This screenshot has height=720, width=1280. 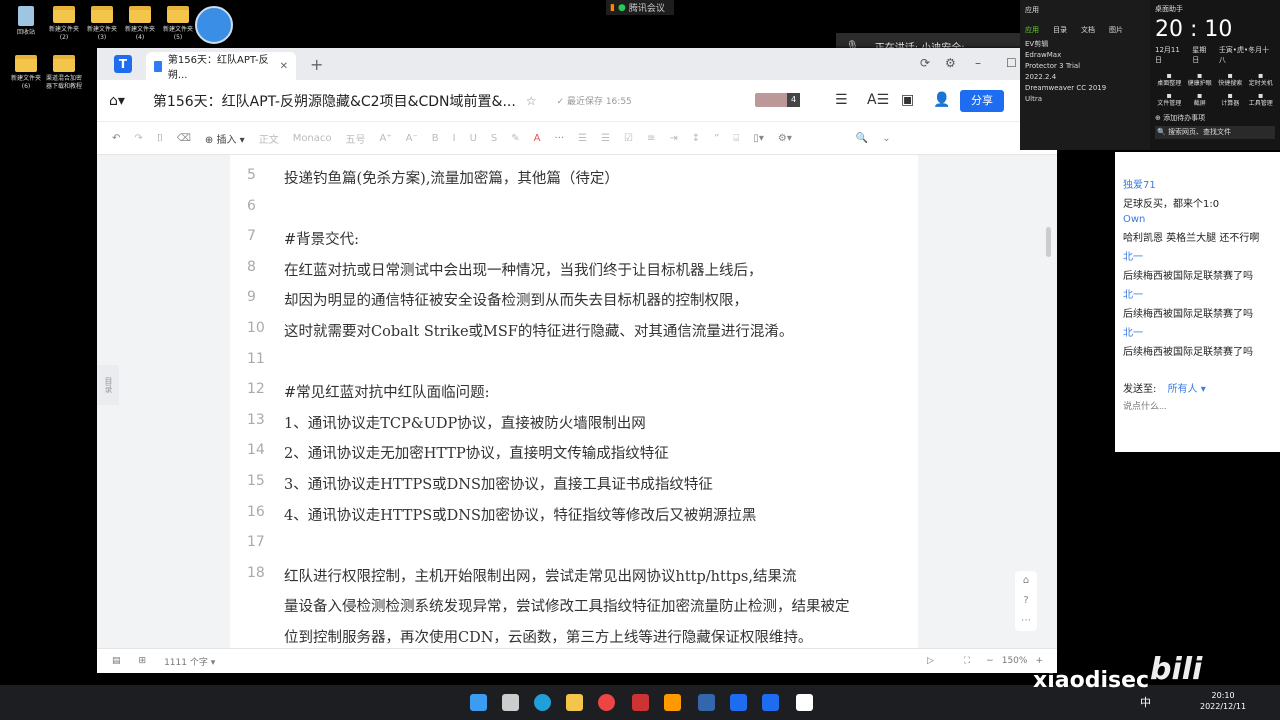 I want to click on strikethrough-icon: S, so click(x=494, y=138).